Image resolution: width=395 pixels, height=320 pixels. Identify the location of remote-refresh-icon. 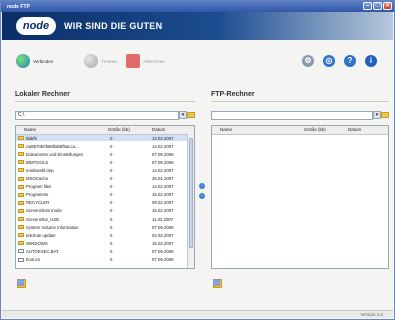
(216, 282).